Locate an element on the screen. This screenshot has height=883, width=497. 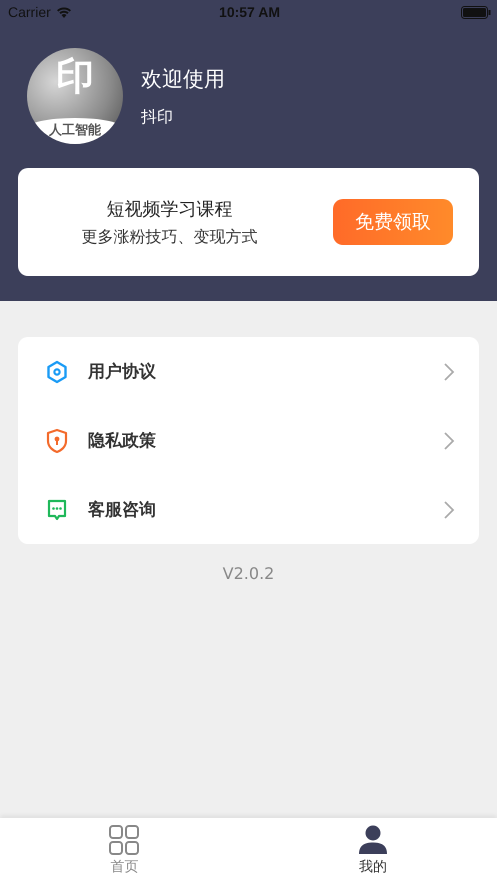
grid-icon is located at coordinates (124, 840).